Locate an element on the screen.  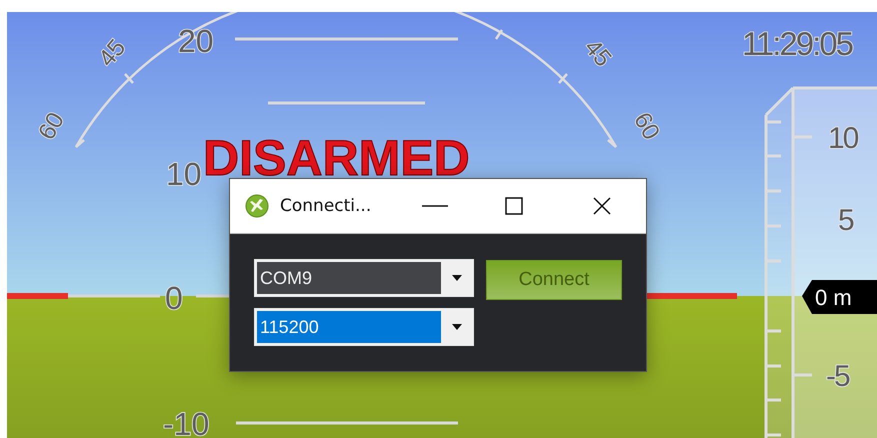
arming-status: DISARMED is located at coordinates (336, 158).